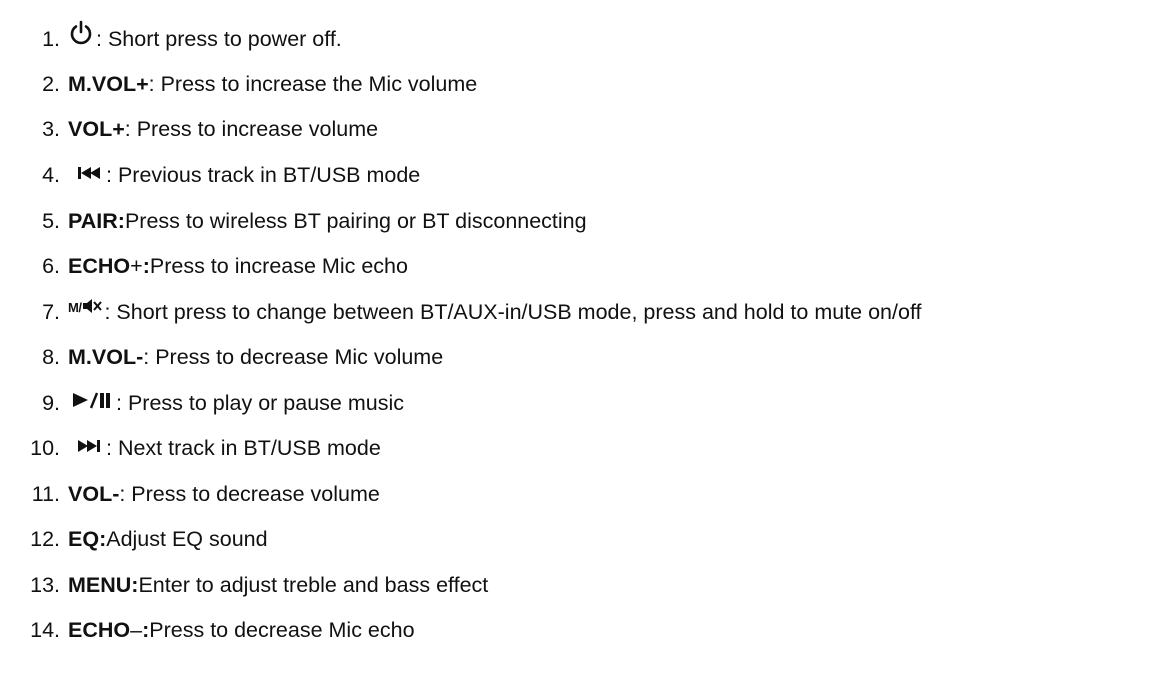 Image resolution: width=1159 pixels, height=676 pixels. Describe the element at coordinates (106, 356) in the screenshot. I see `item-key: M.VOL-` at that location.